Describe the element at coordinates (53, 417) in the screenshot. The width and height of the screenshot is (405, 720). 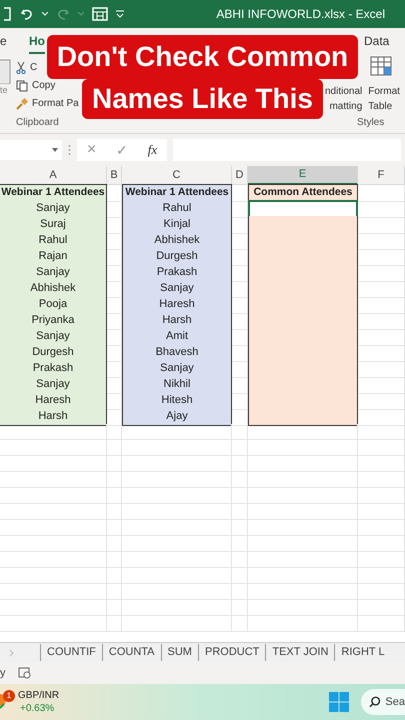
I see `table-cell: Harsh` at that location.